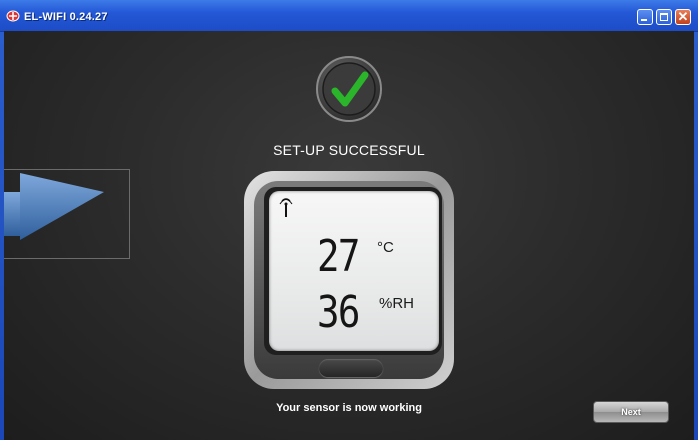  I want to click on sensor-lcd-screen: 27 °C 36 %RH, so click(354, 271).